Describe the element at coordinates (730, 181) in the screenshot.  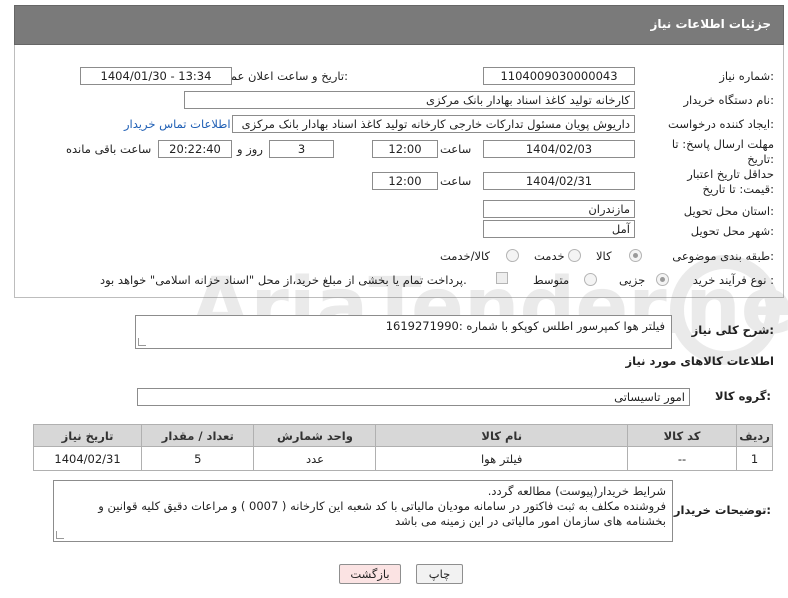
I see `price-validity-label: حداقل تاریخ اعتبار قیمت: تا تاریخ:` at that location.